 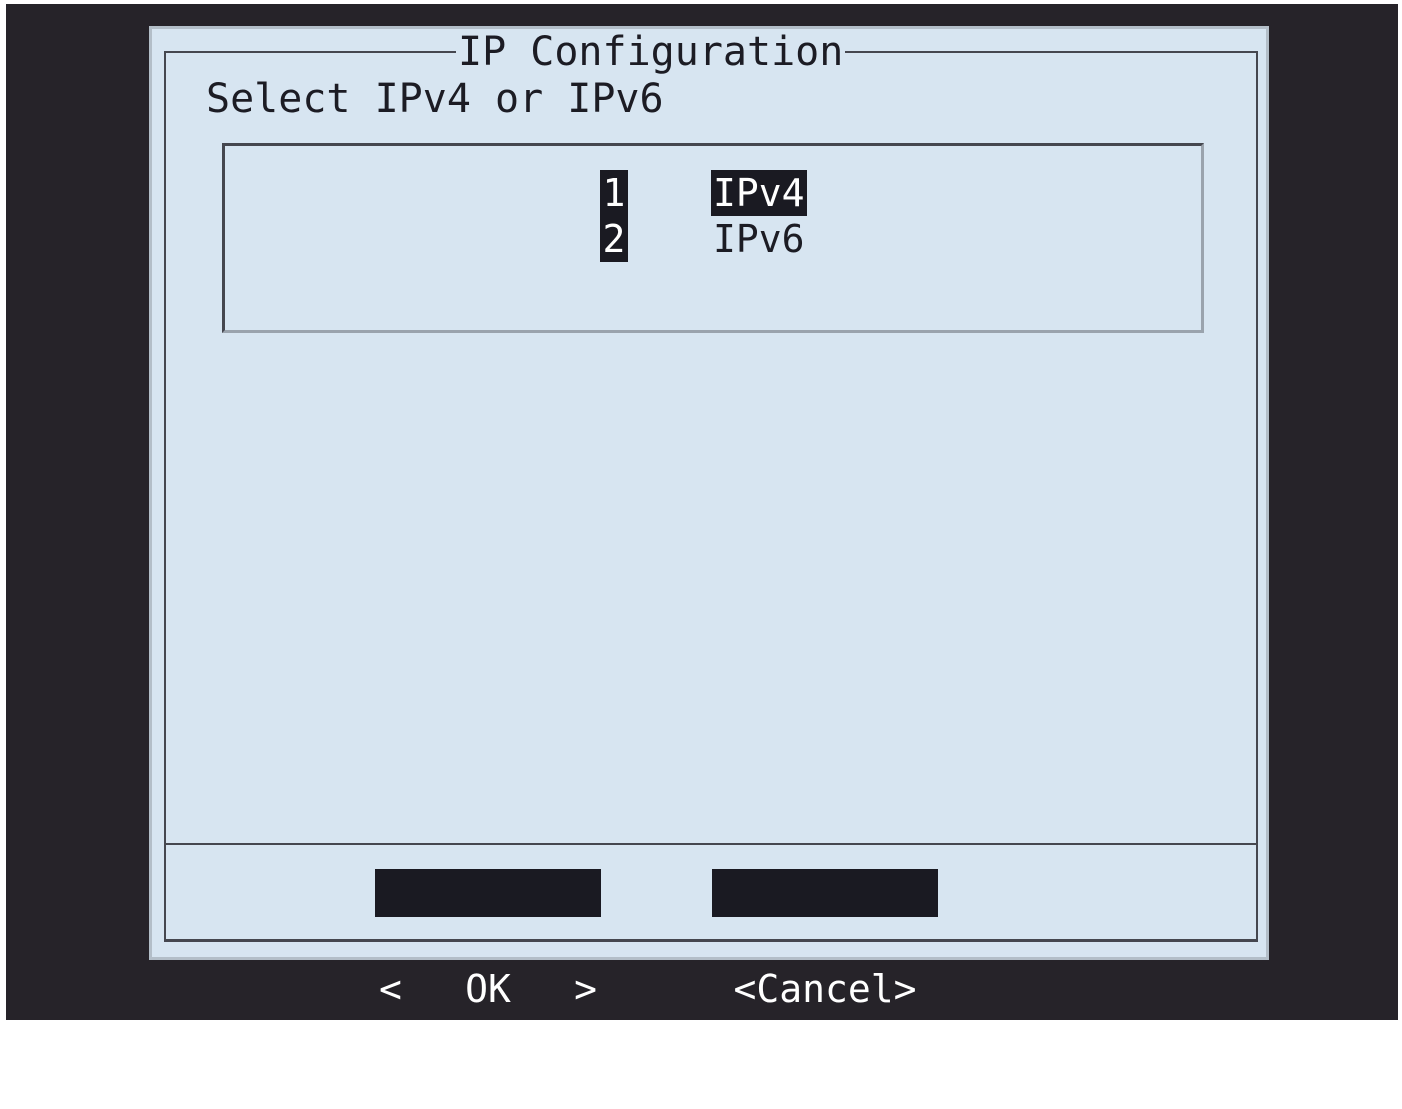 What do you see at coordinates (488, 989) in the screenshot?
I see `ok-button-label: OK` at bounding box center [488, 989].